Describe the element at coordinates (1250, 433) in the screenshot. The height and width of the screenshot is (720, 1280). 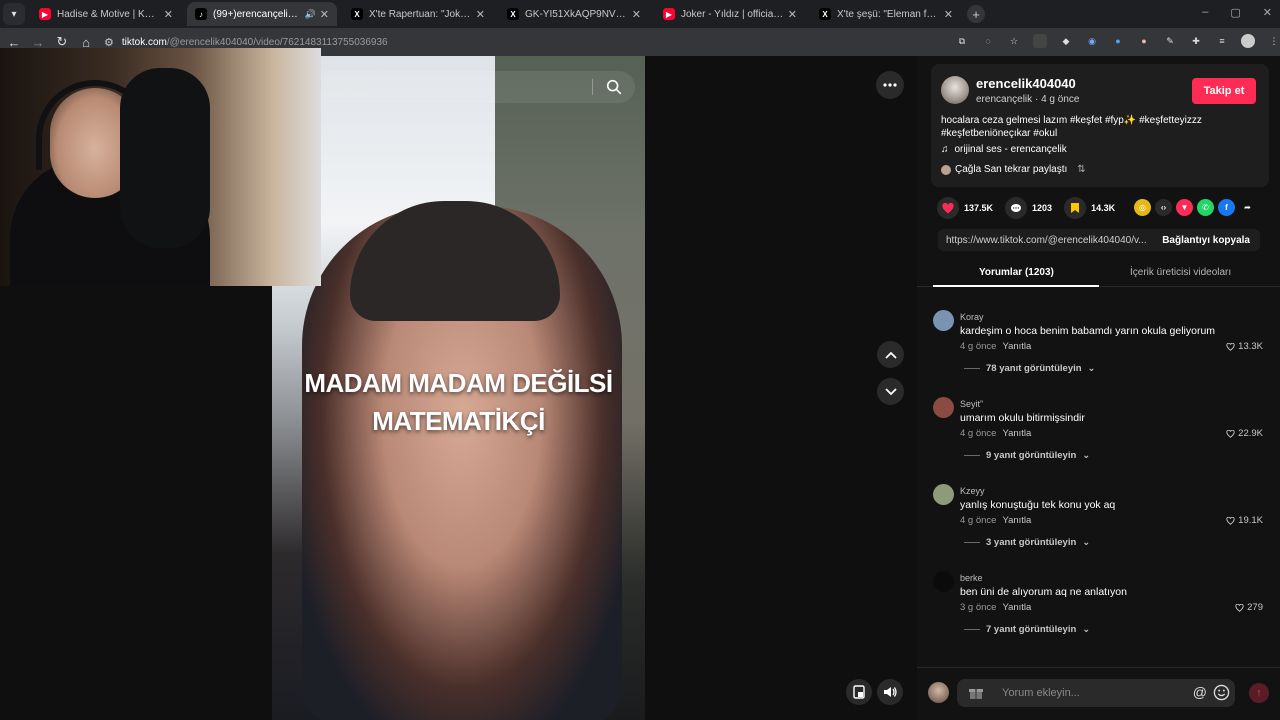
I see `comment-like-count: 22.9K` at that location.